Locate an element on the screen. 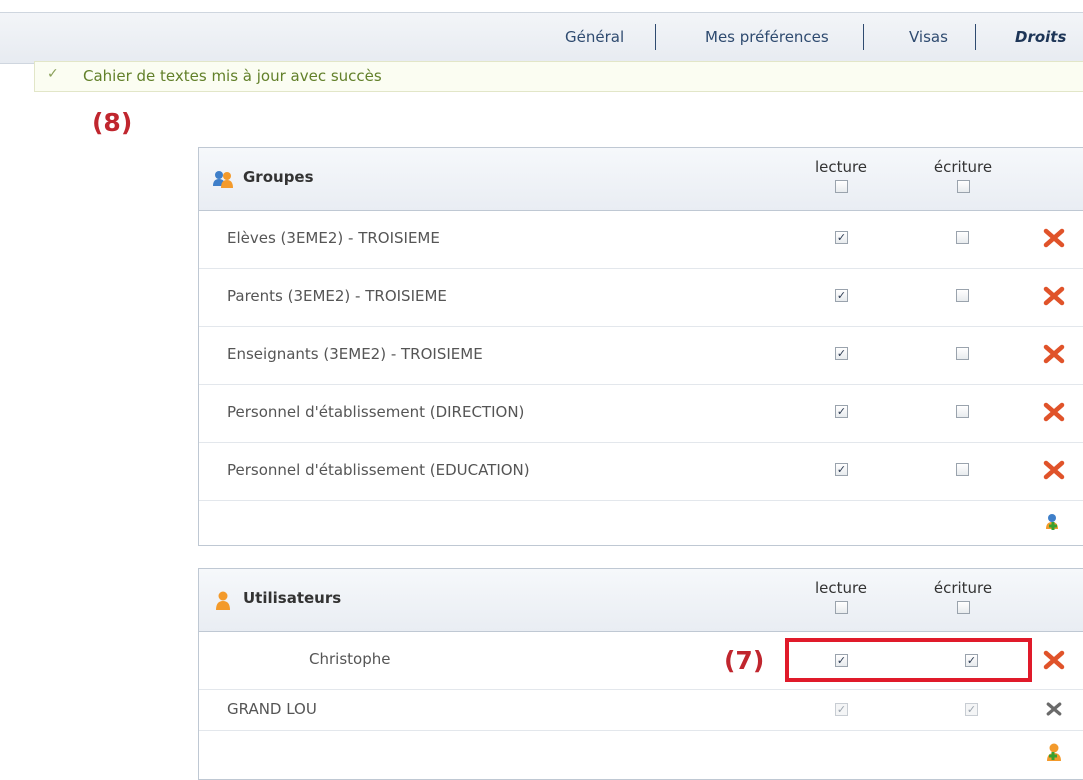 This screenshot has height=780, width=1083. highlight-box is located at coordinates (908, 660).